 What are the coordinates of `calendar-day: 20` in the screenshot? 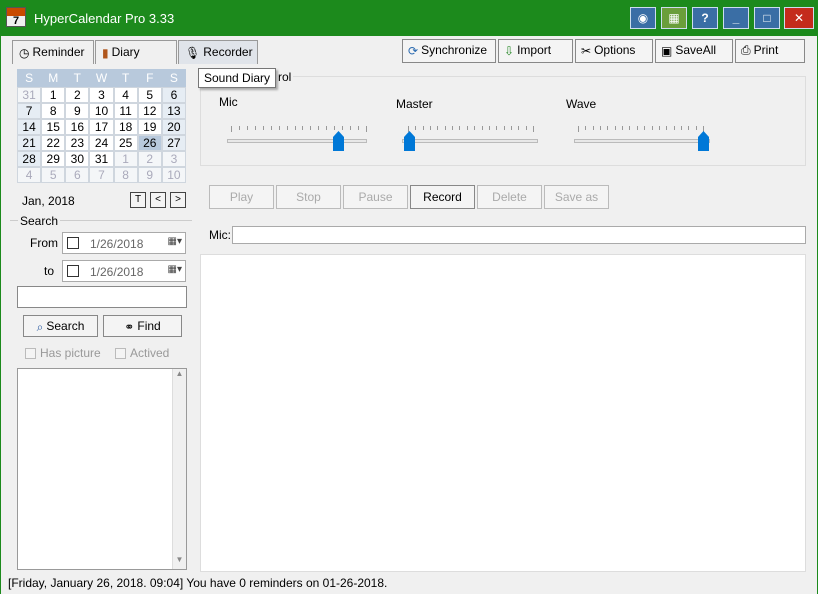 It's located at (173, 127).